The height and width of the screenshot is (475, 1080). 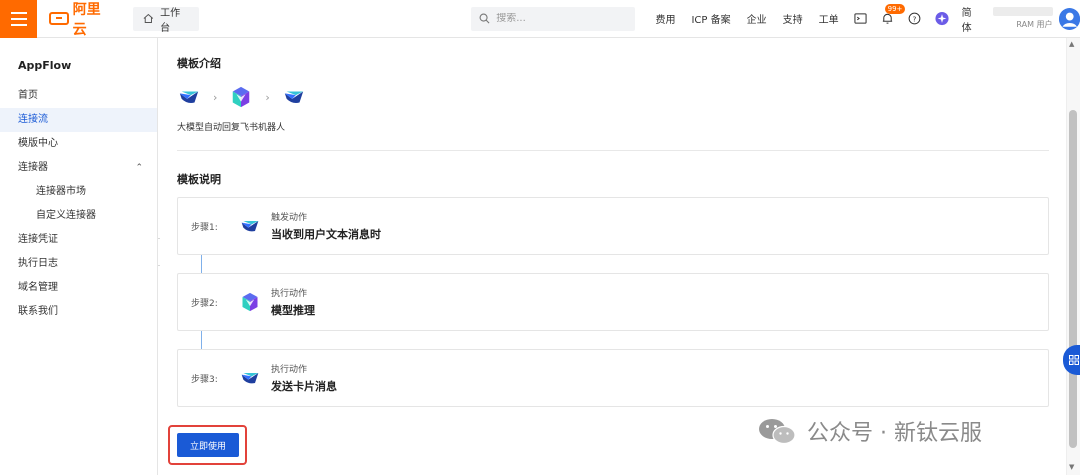 I want to click on bell-icon: 99+, so click(x=893, y=14).